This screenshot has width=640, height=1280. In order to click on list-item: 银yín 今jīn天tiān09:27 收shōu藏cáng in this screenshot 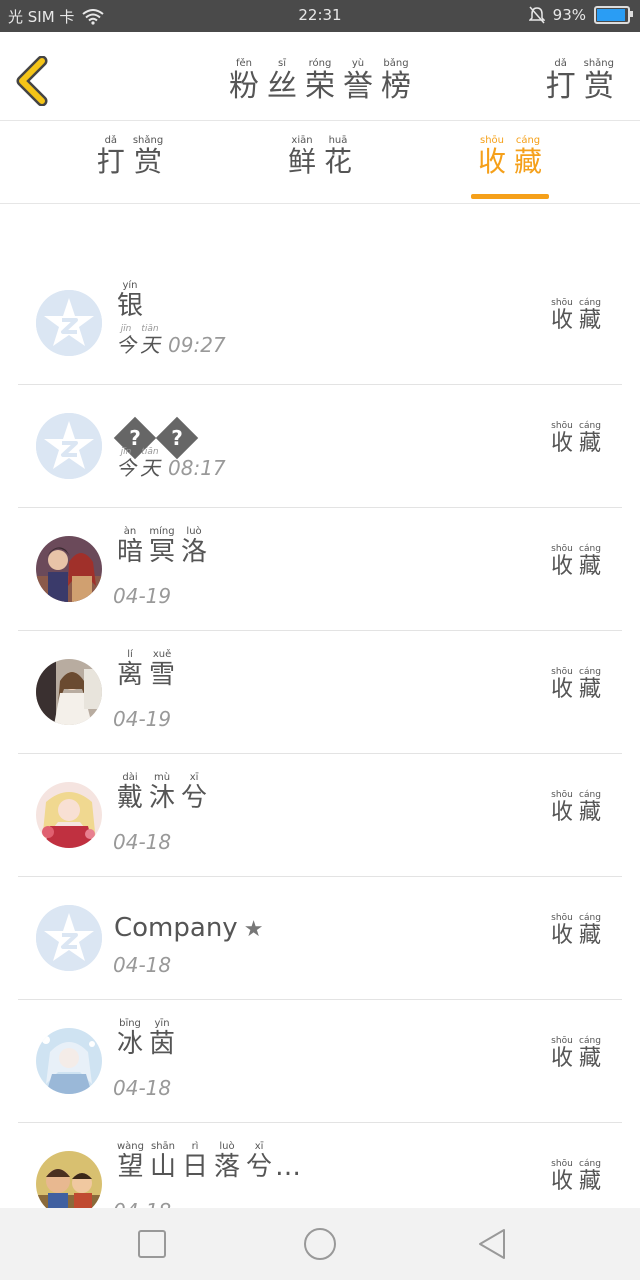, I will do `click(320, 323)`.